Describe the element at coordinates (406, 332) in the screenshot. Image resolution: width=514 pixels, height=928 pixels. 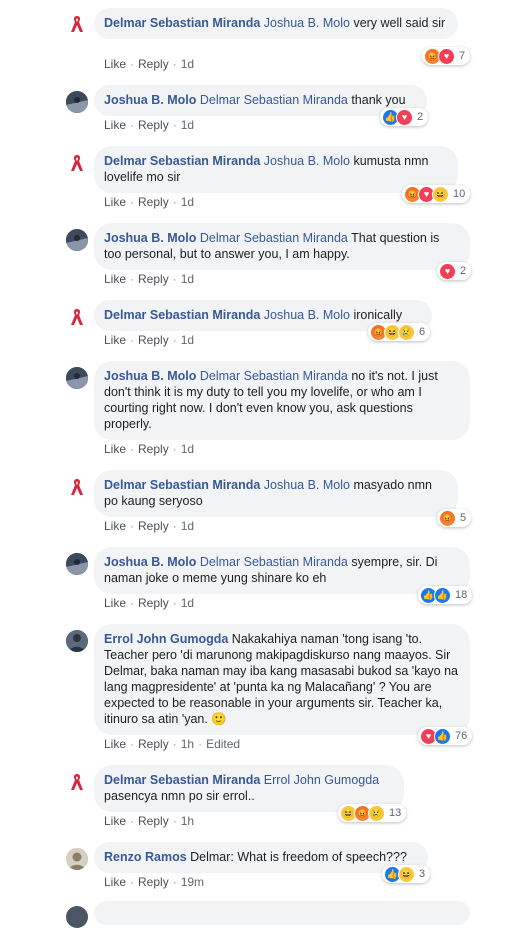
I see `sad-icon: 😢` at that location.